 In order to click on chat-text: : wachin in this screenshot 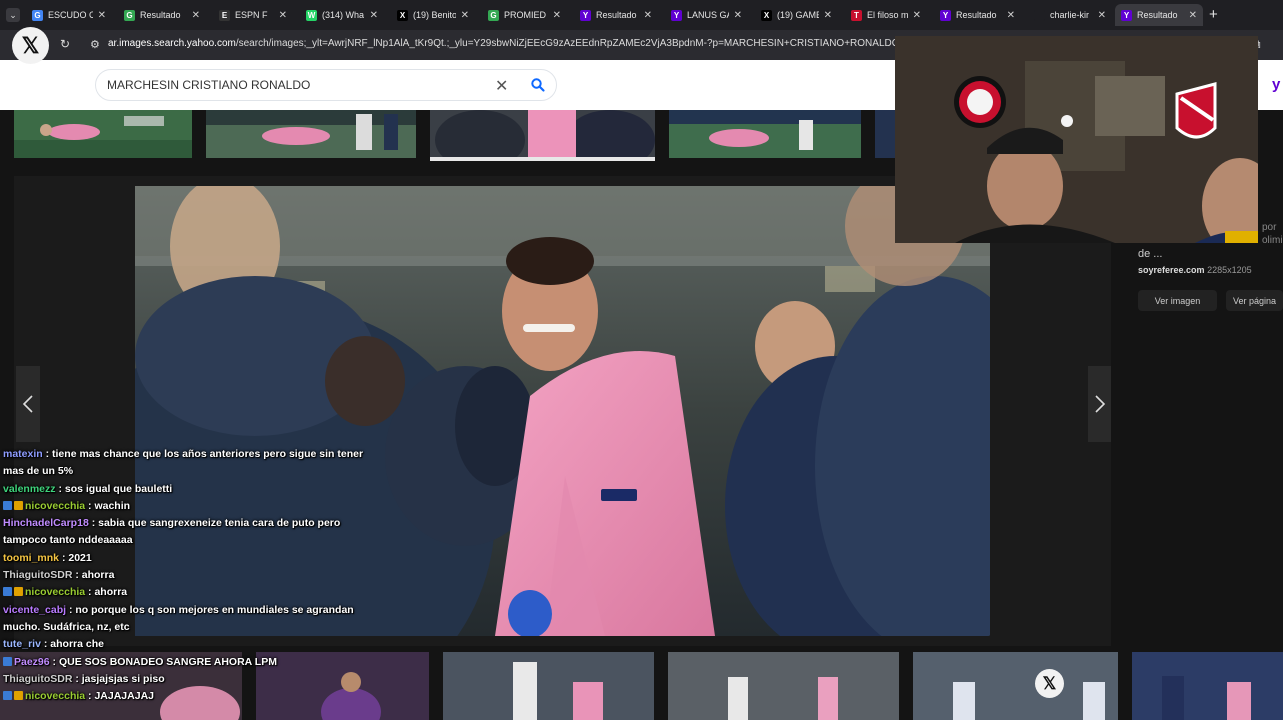, I will do `click(109, 505)`.